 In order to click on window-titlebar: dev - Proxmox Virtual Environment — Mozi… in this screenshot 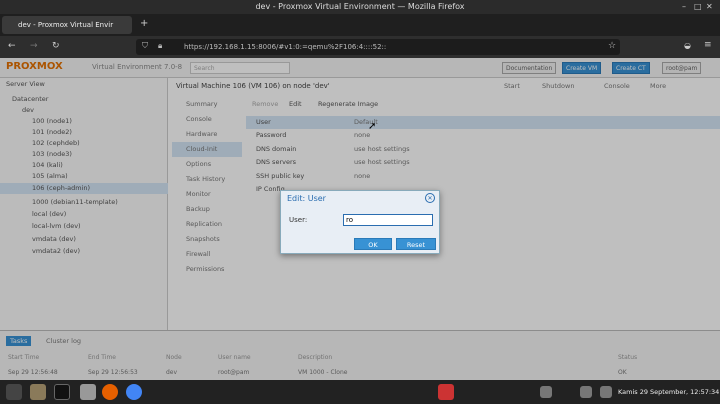, I will do `click(360, 7)`.